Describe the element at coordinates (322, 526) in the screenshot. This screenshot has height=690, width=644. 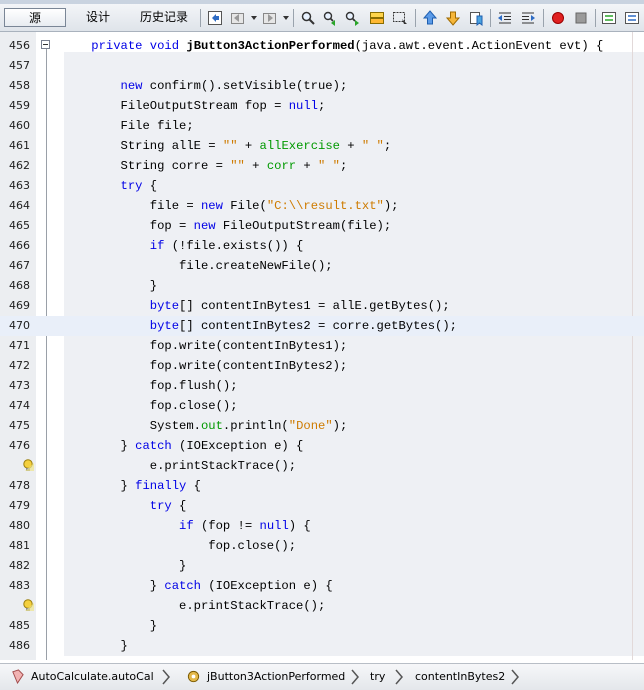
I see `code-line: 480 if (fop != null) {` at that location.